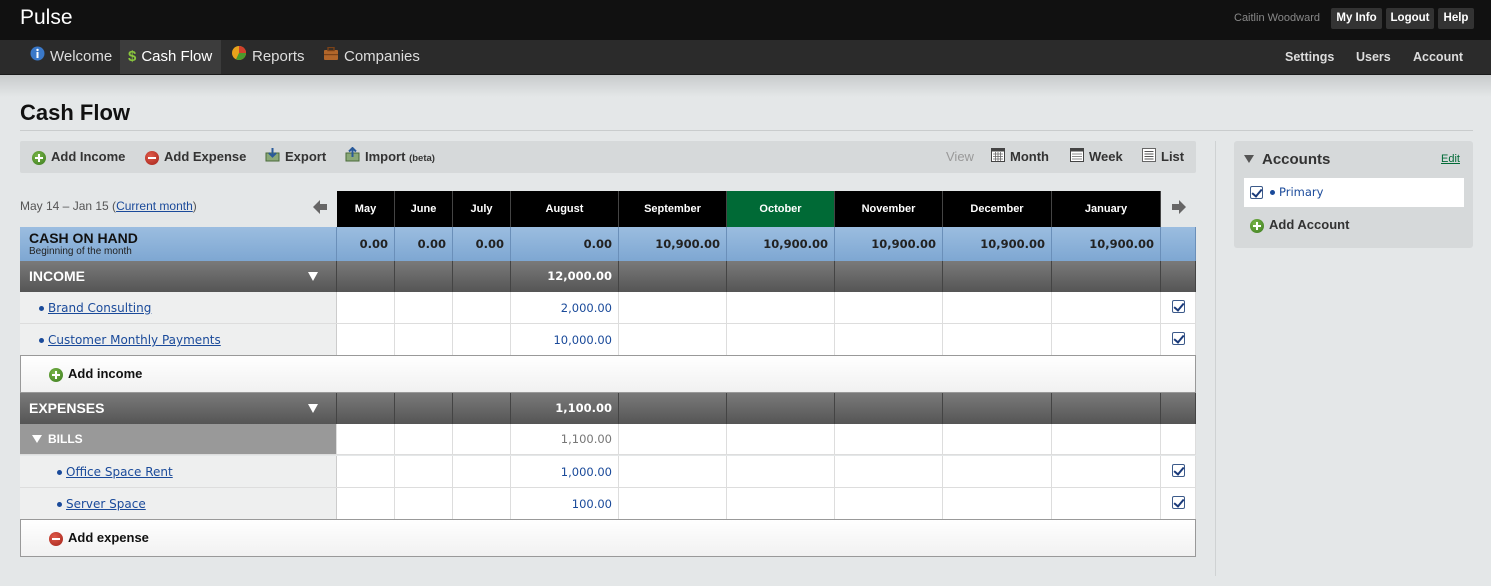 The image size is (1491, 586). Describe the element at coordinates (1373, 57) in the screenshot. I see `nav-users: Users` at that location.